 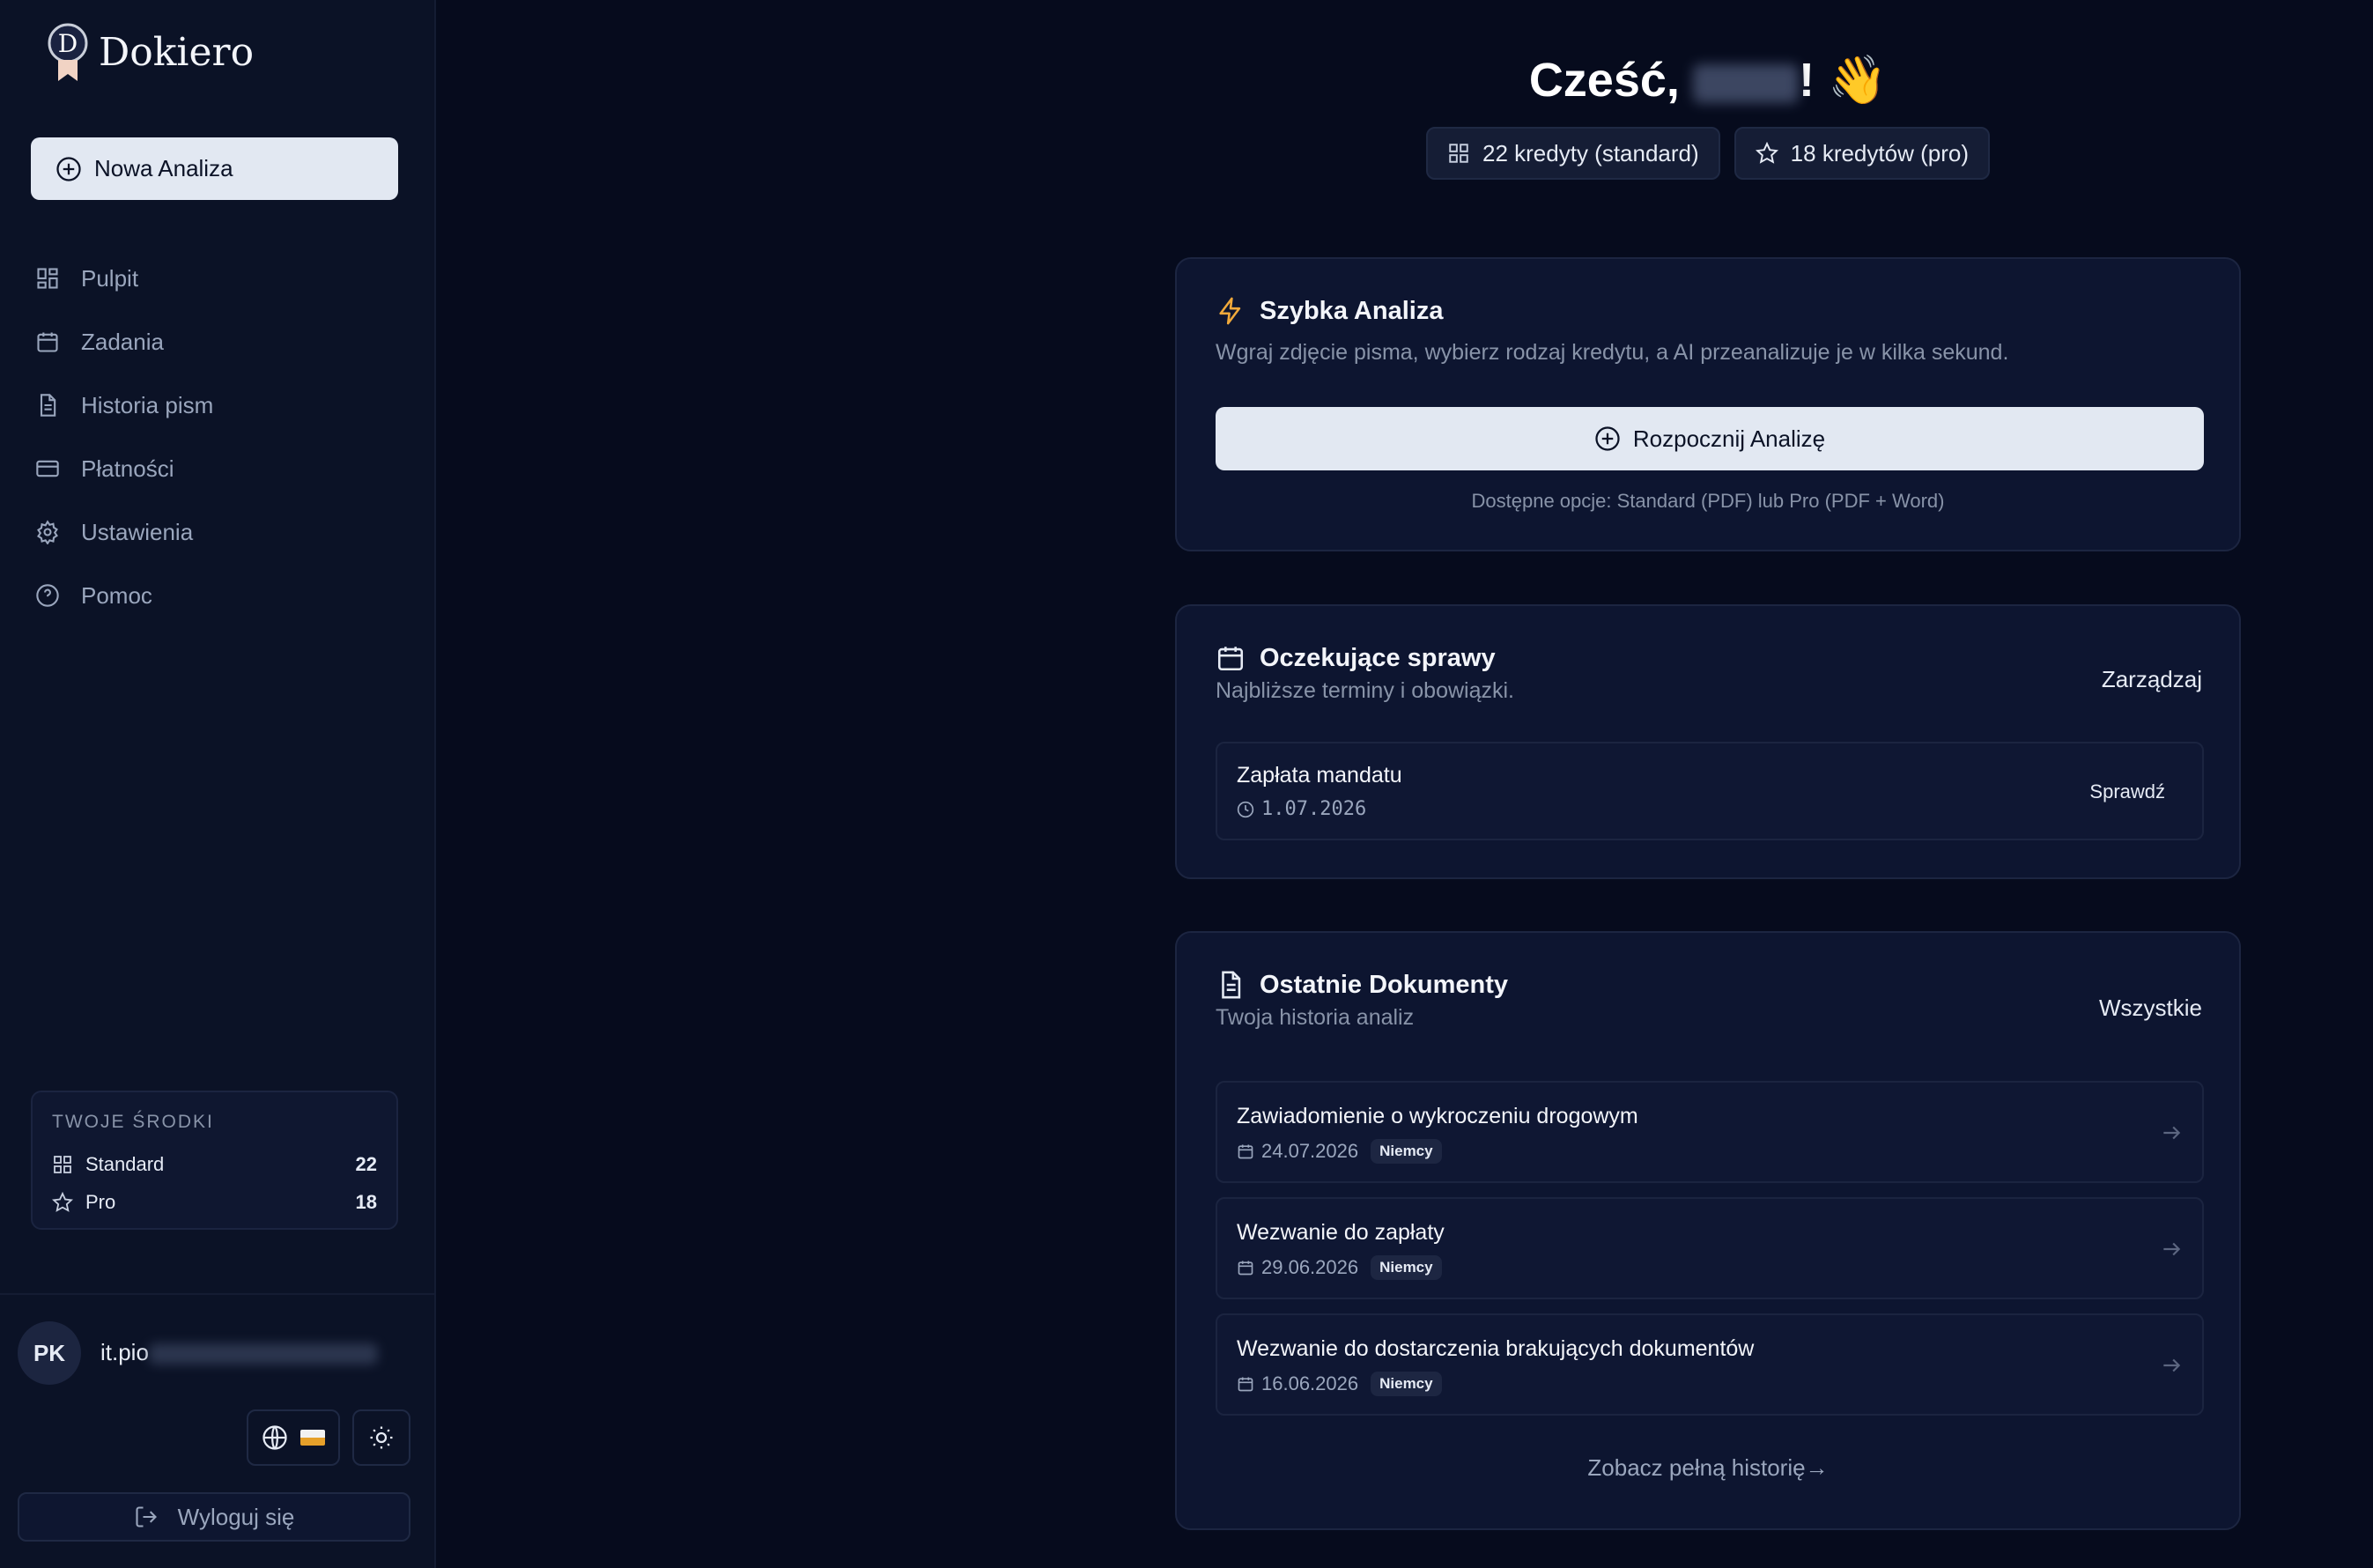 I want to click on logout-button: Wyloguj się, so click(x=214, y=1517).